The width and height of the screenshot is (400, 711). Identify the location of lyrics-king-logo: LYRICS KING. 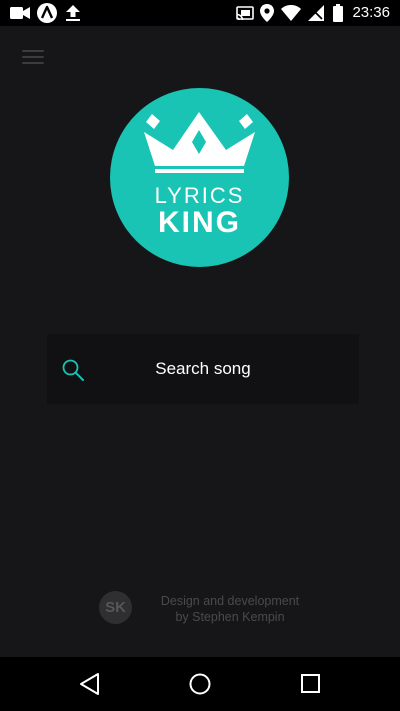
(199, 177).